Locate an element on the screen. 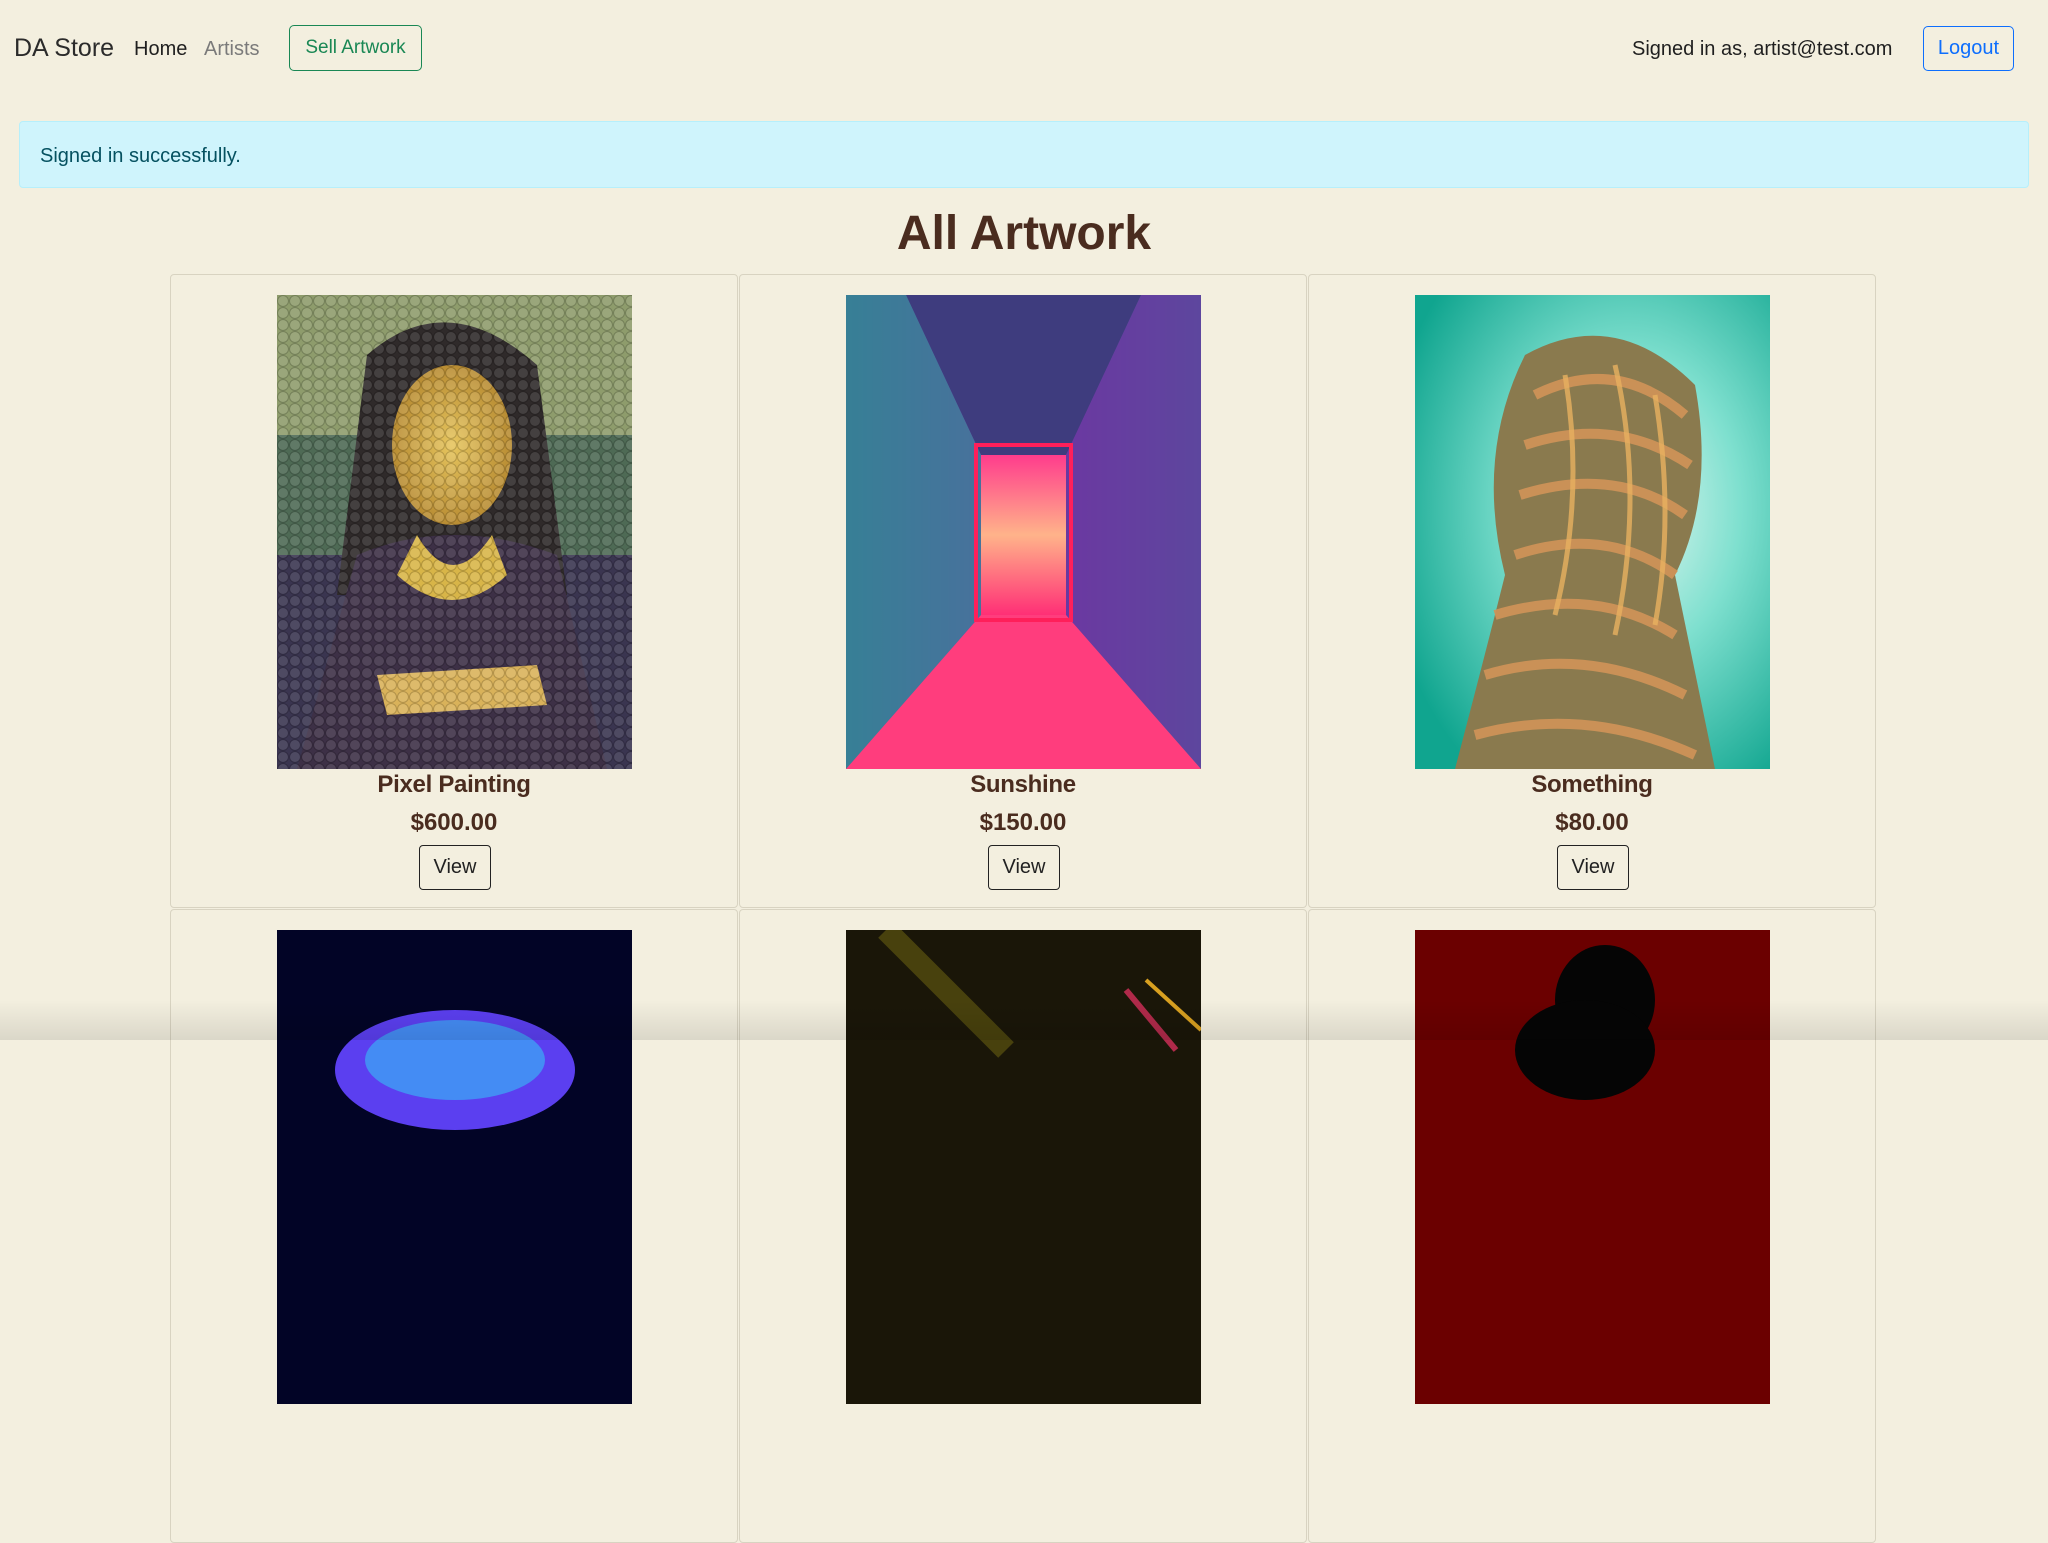 This screenshot has height=1543, width=2048. sell-artwork-button: Sell Artwork is located at coordinates (355, 48).